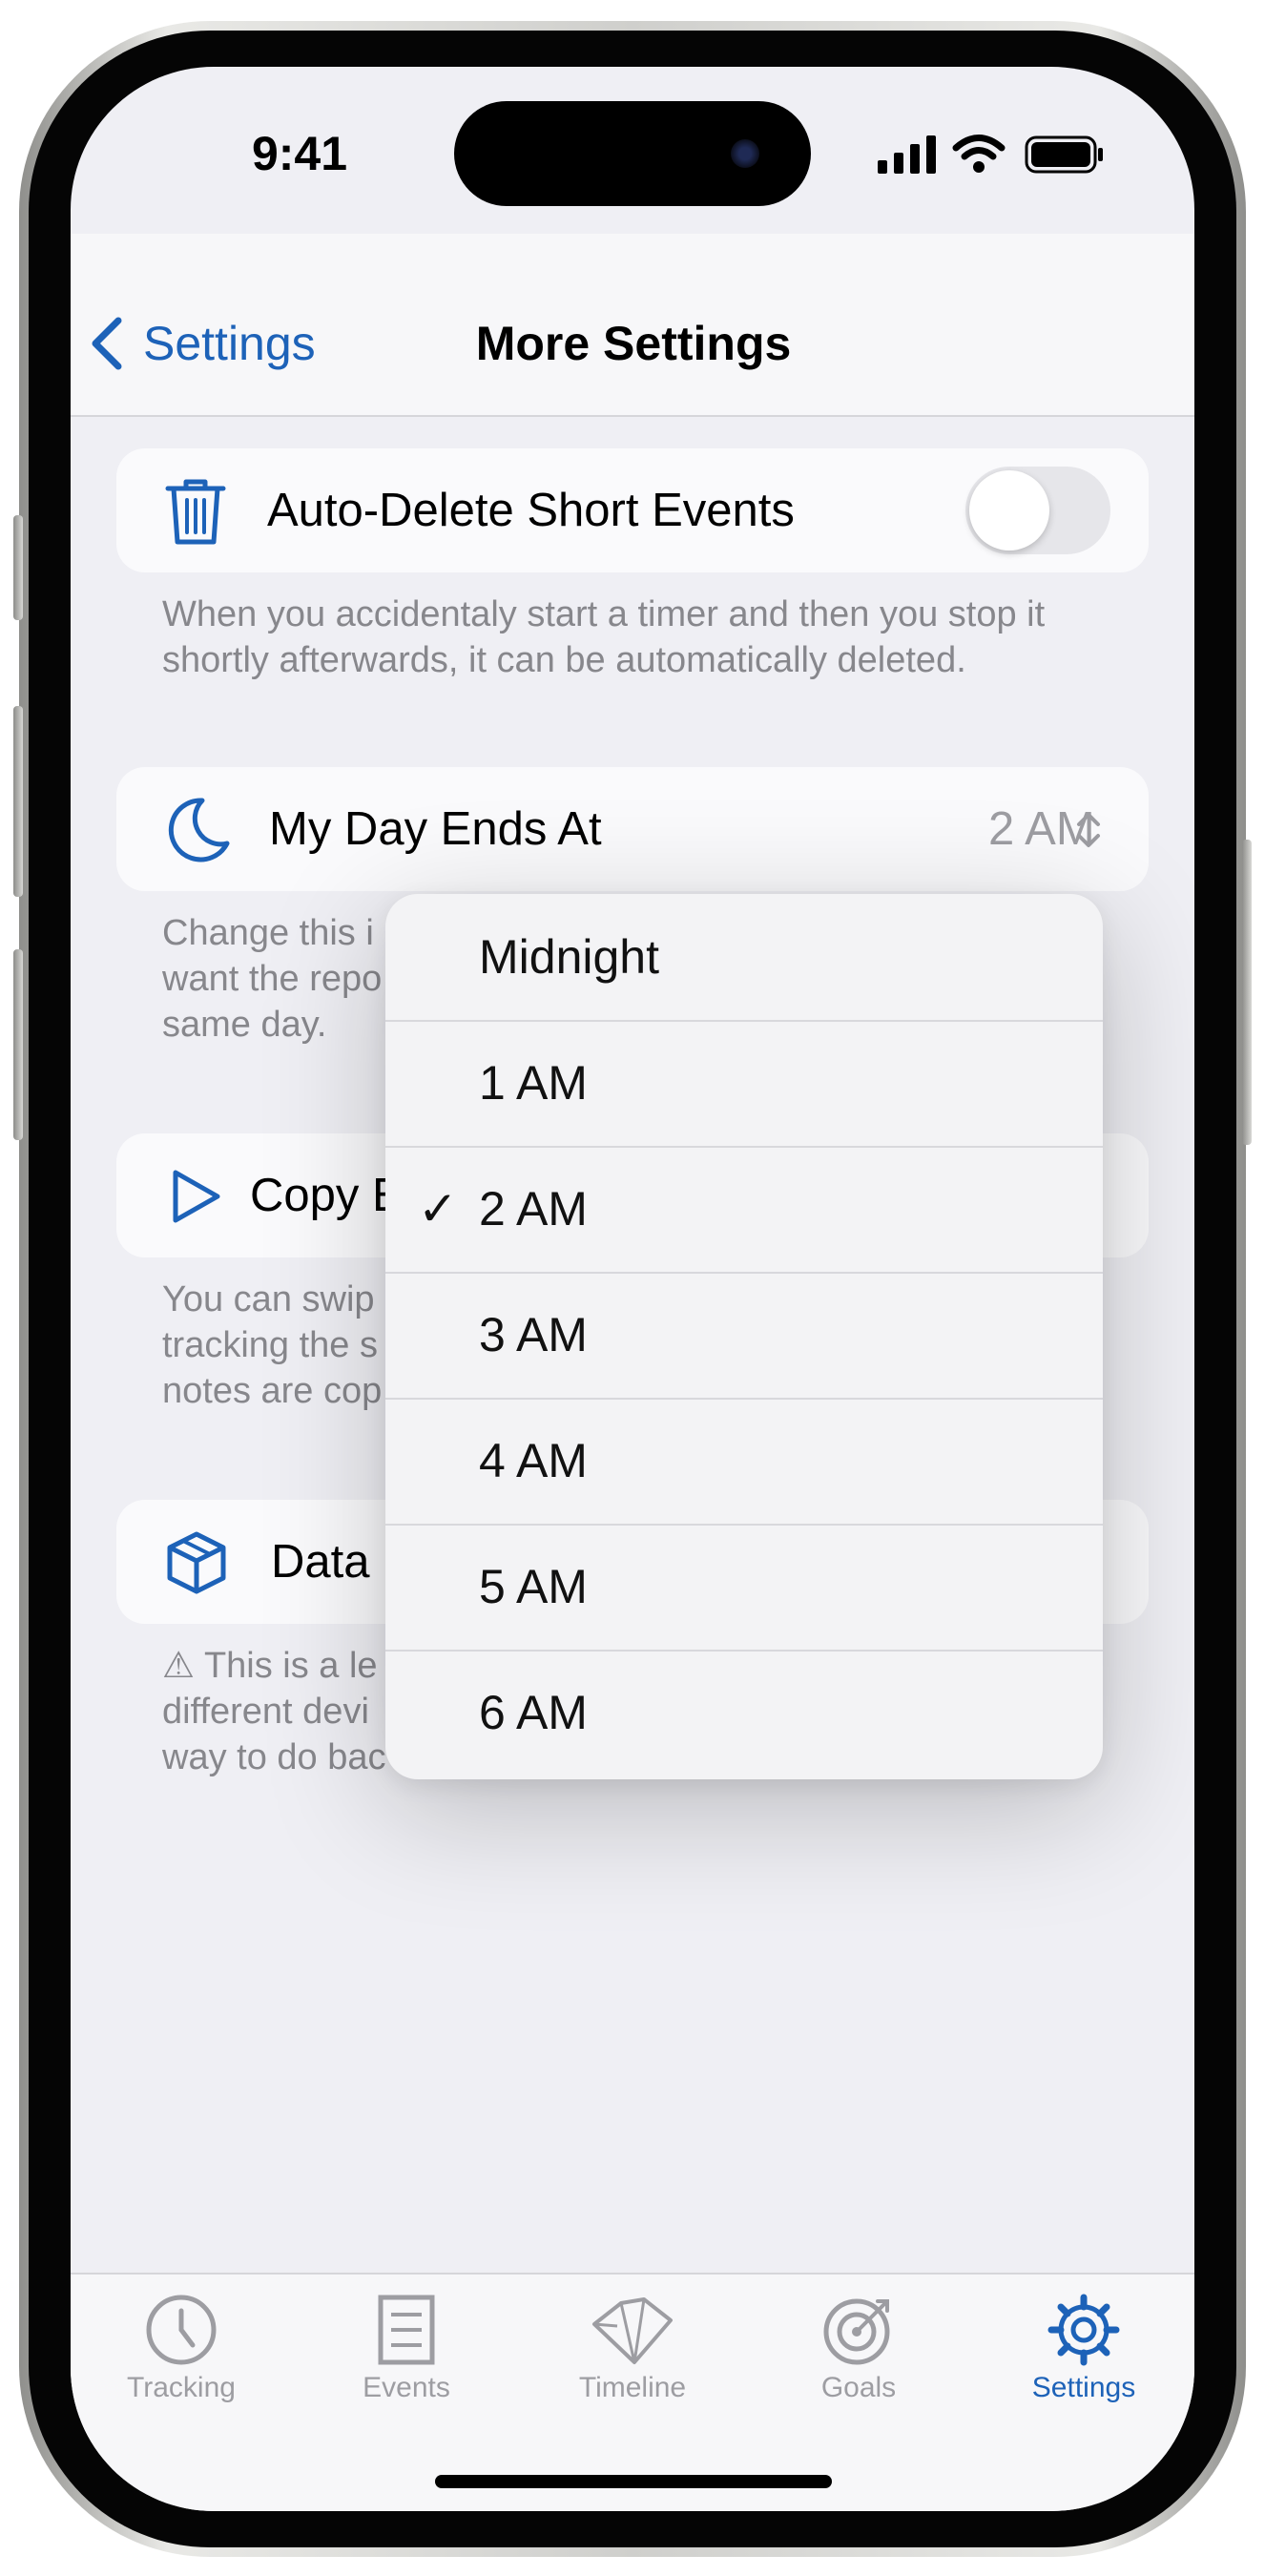  I want to click on day-ends-row: My Day Ends At 2 AM, so click(632, 829).